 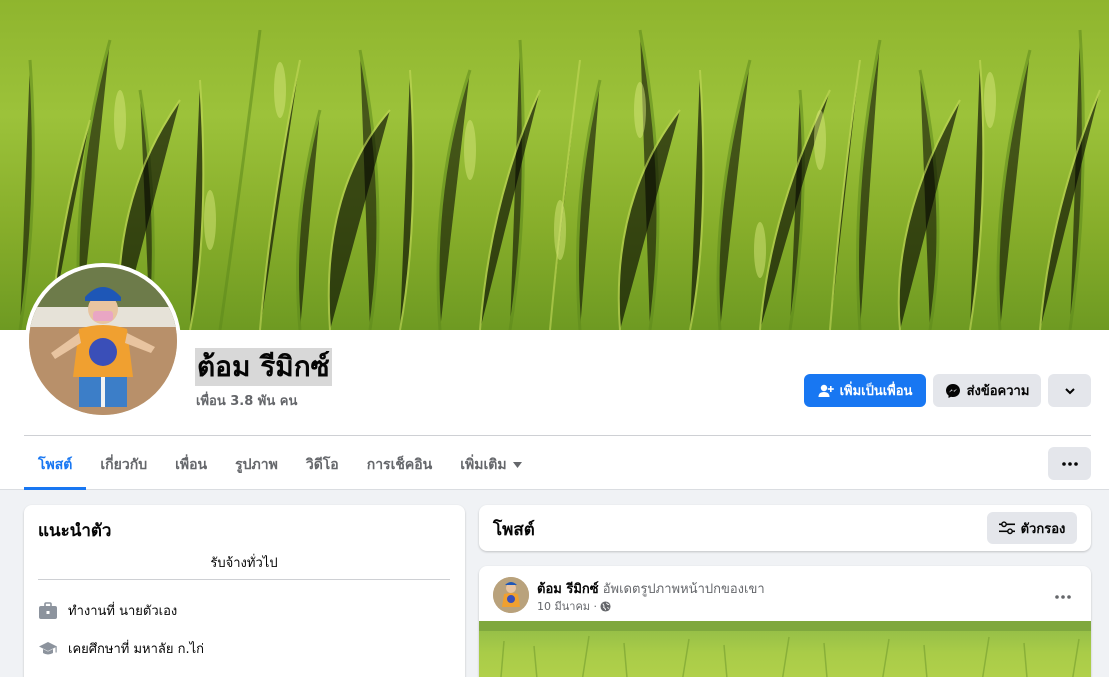 I want to click on tab-label: การเช็คอิน, so click(x=399, y=465).